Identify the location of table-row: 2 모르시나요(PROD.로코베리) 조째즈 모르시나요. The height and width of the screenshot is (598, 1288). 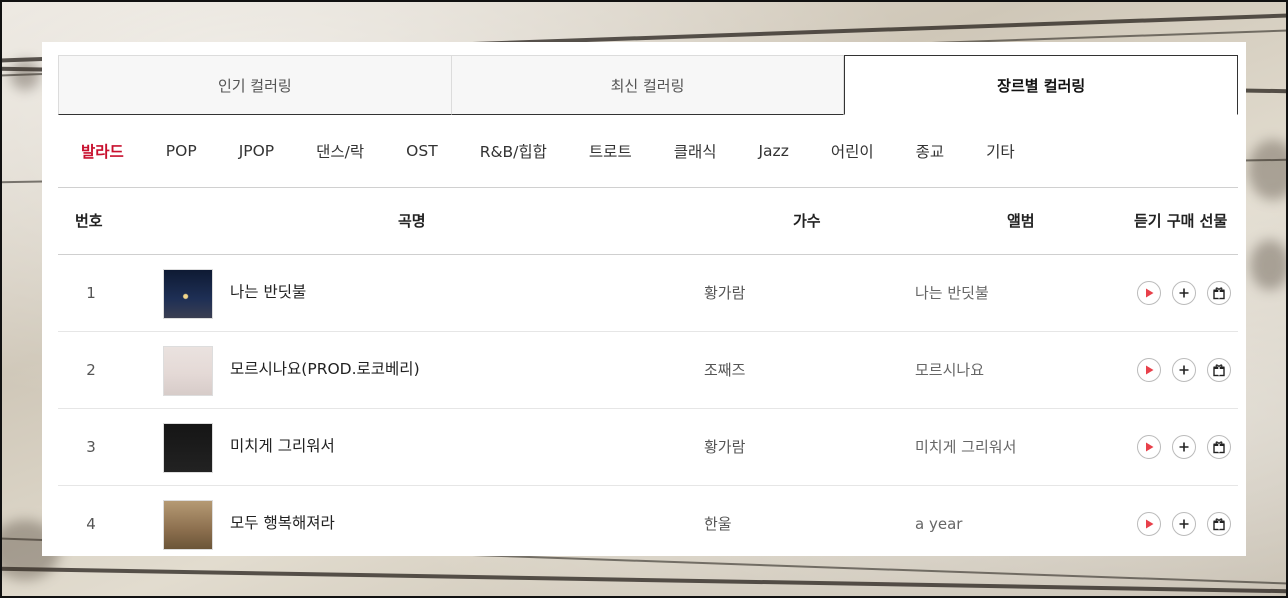
(648, 370).